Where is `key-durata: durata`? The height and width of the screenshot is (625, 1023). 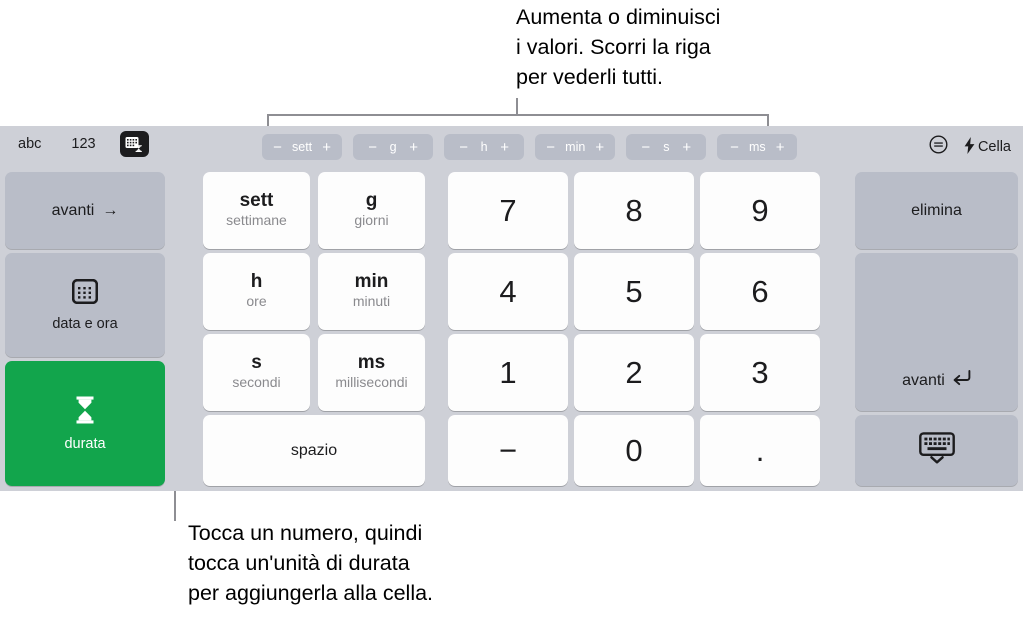
key-durata: durata is located at coordinates (85, 423).